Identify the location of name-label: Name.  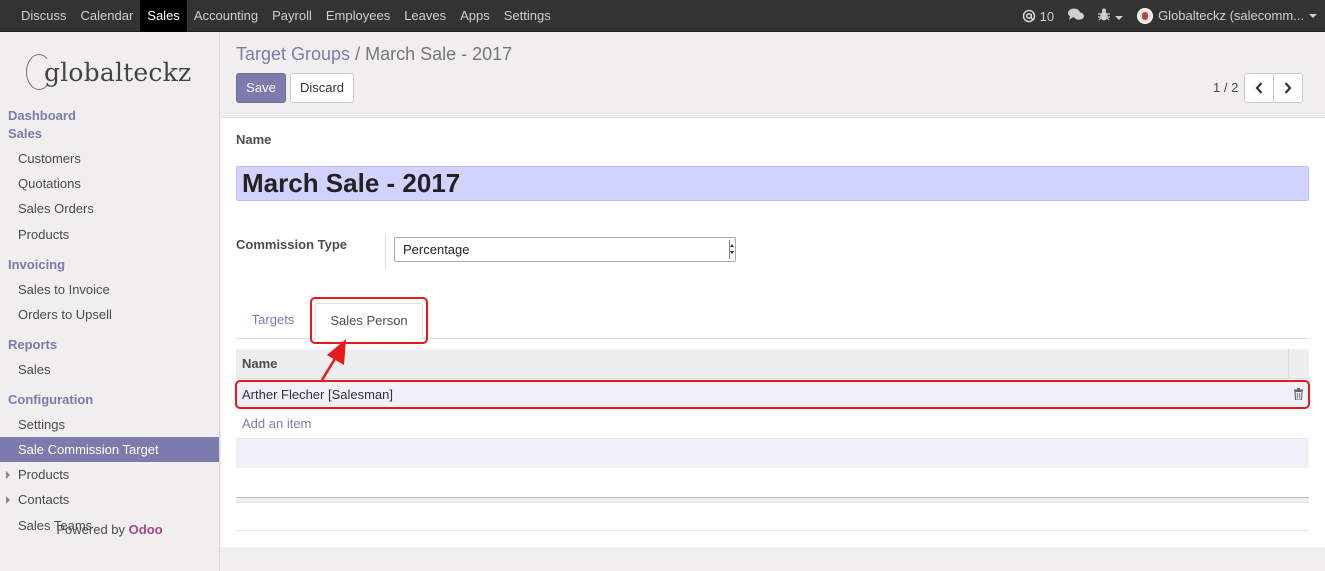
(254, 139).